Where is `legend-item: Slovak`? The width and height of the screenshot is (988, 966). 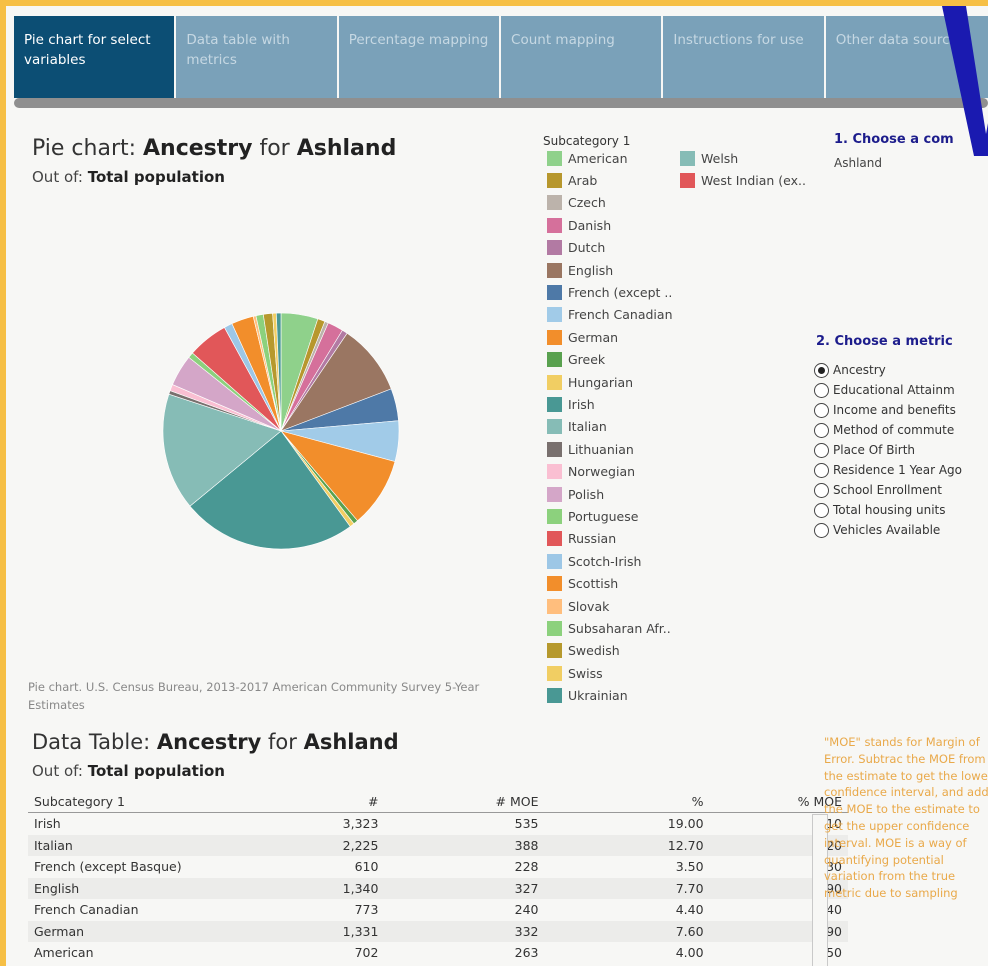
legend-item: Slovak is located at coordinates (610, 606).